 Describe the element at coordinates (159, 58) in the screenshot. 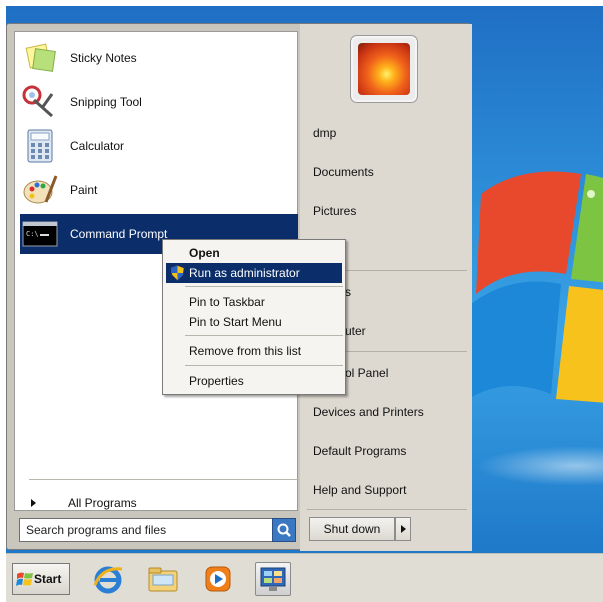

I see `program-sticky-notes: Sticky Notes` at that location.